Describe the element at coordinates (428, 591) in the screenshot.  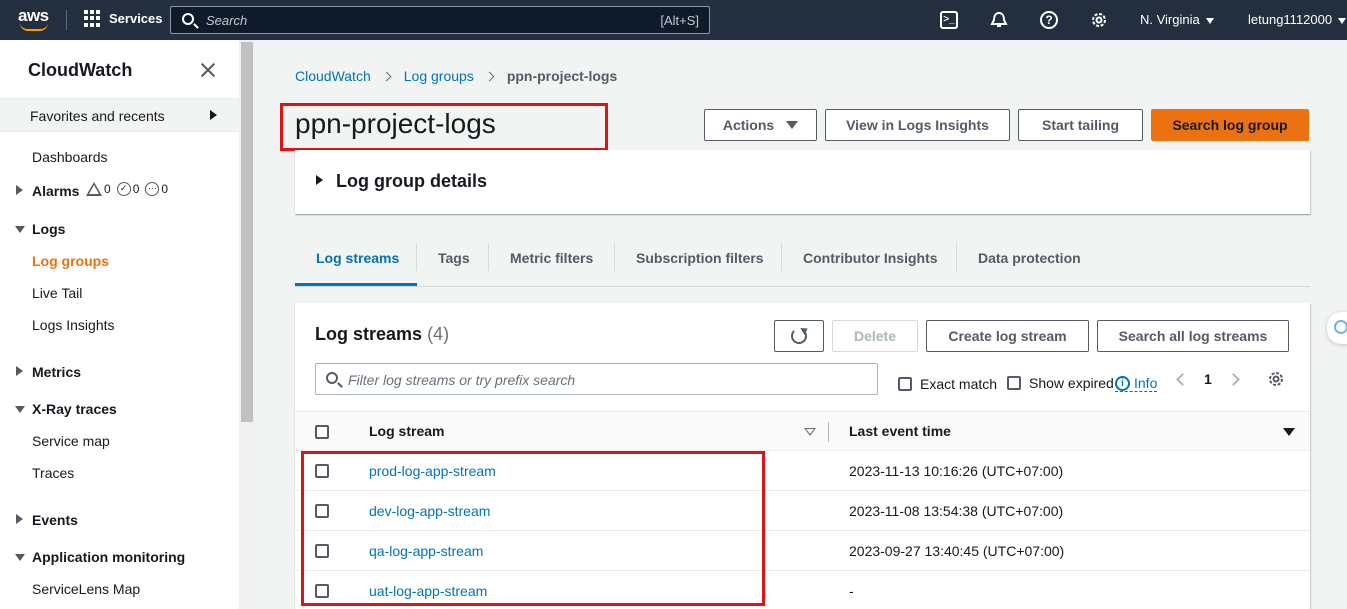
I see `log-stream-link: uat-log-app-stream` at that location.